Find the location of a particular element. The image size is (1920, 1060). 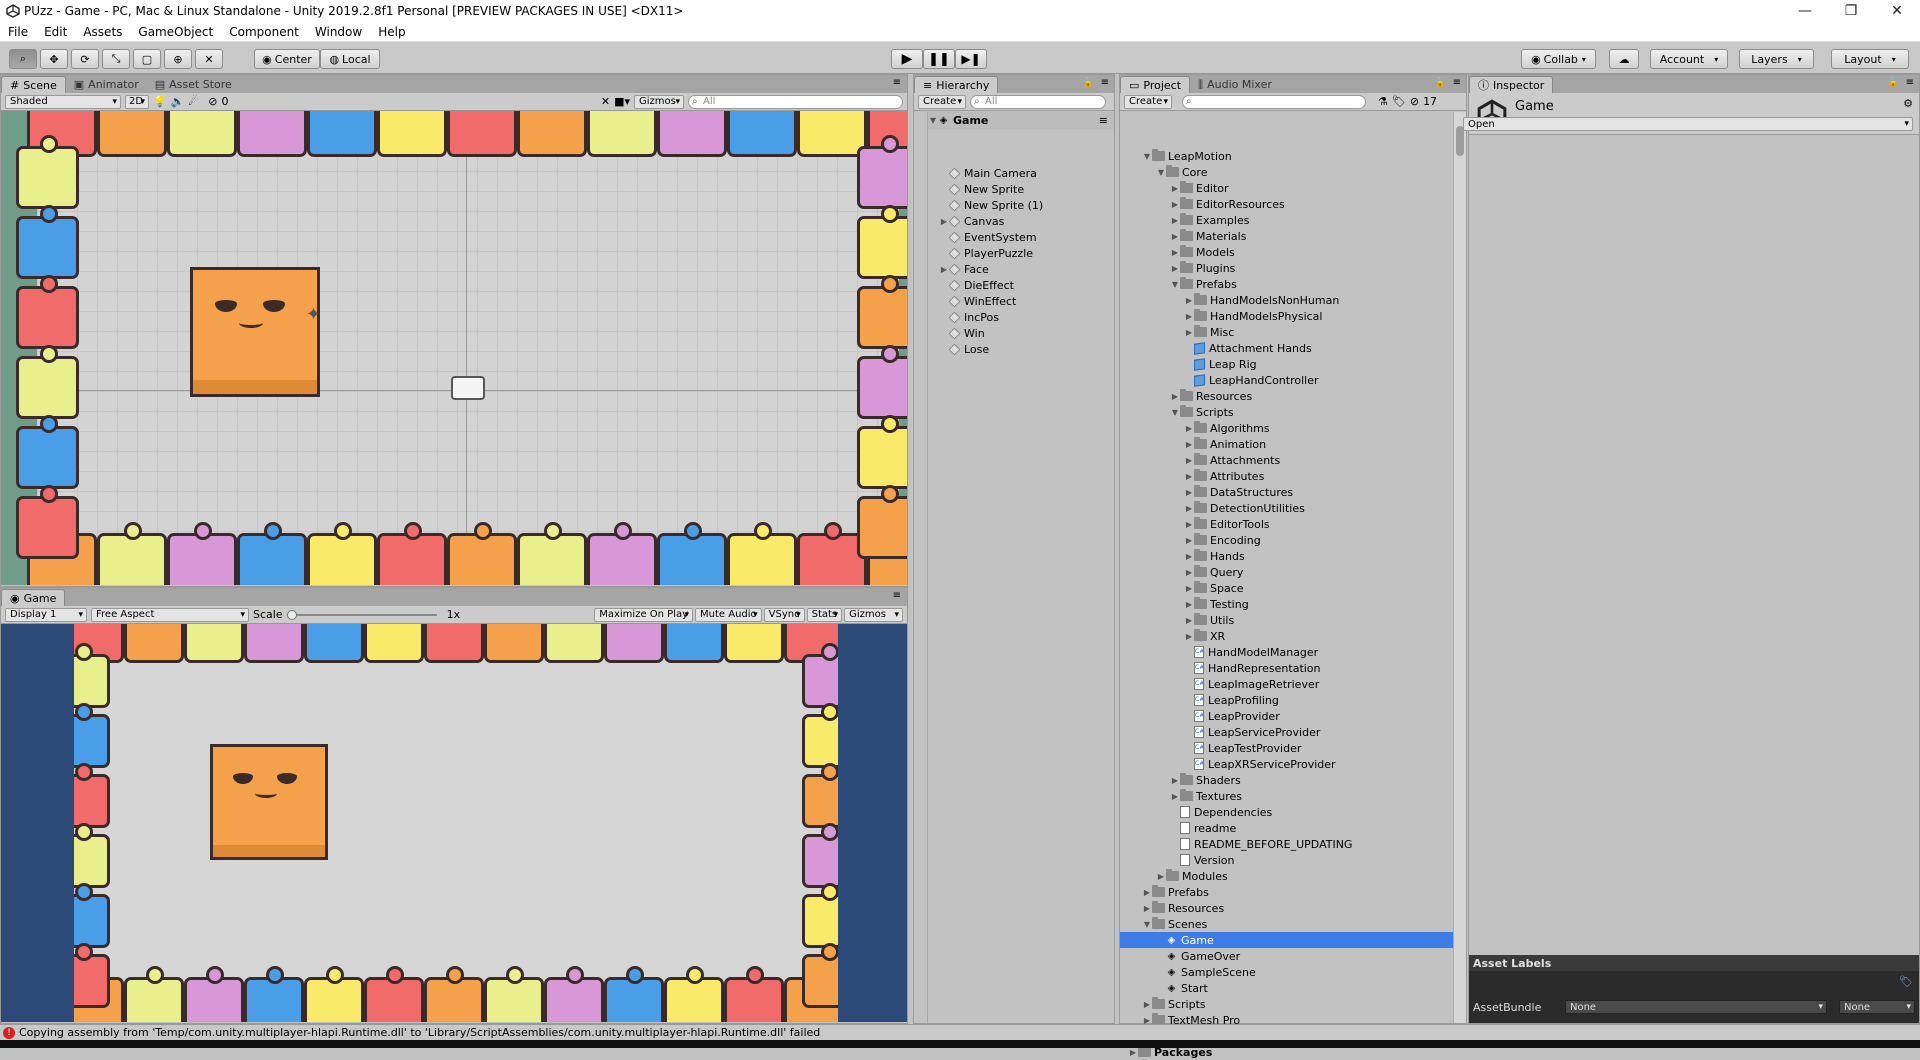

project-item: ◈ Start is located at coordinates (1286, 988).